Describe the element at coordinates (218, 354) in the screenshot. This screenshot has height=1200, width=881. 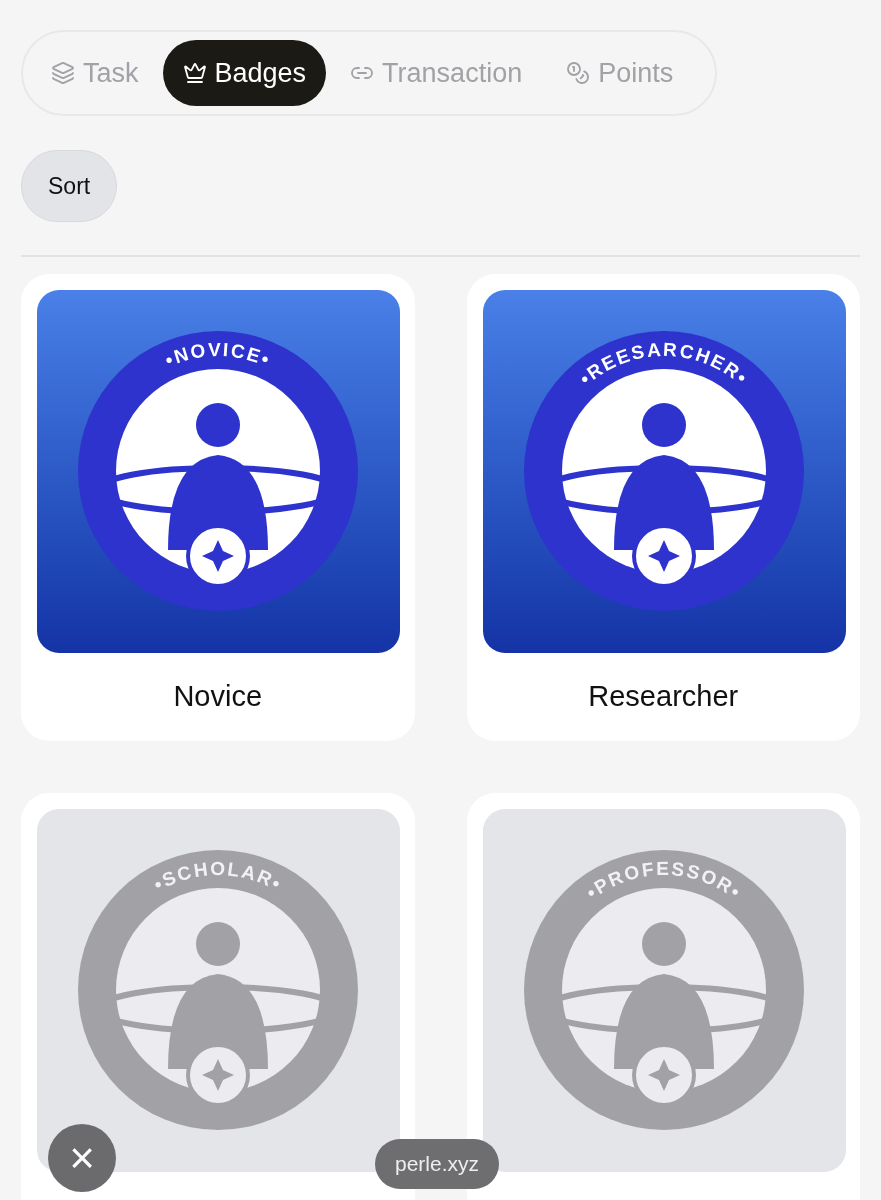
I see `emblem-ring-text: •NOVICE•` at that location.